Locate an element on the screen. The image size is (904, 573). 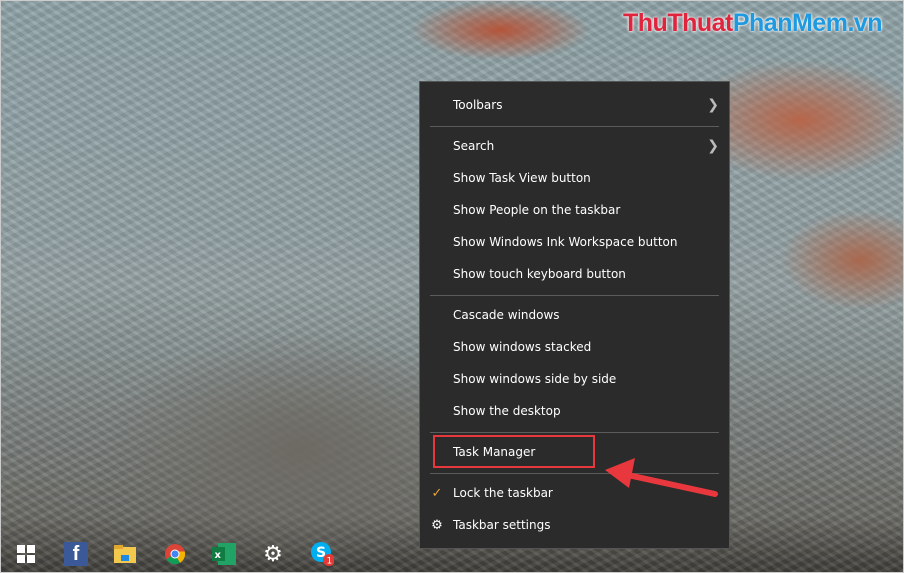
label: Show windows side by side is located at coordinates (535, 379).